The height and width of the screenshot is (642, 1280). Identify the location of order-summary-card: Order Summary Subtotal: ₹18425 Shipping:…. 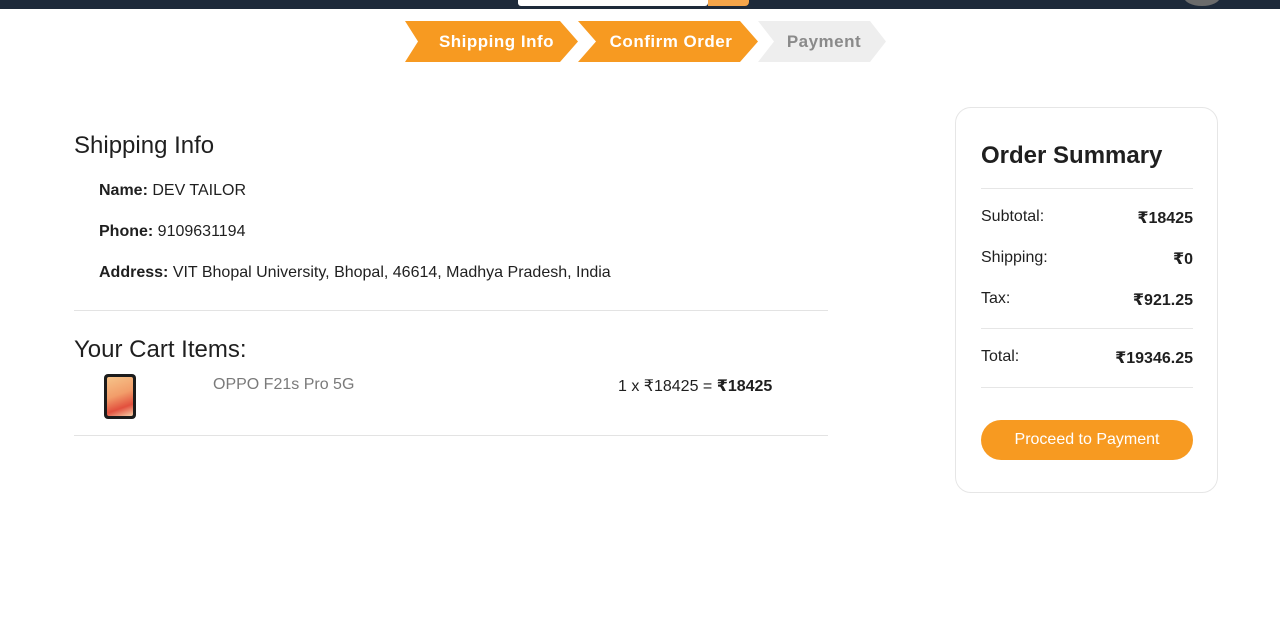
(1086, 300).